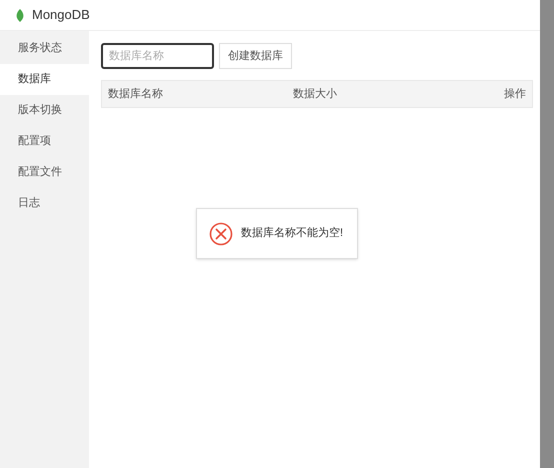 This screenshot has height=468, width=554. Describe the element at coordinates (221, 234) in the screenshot. I see `error-icon` at that location.